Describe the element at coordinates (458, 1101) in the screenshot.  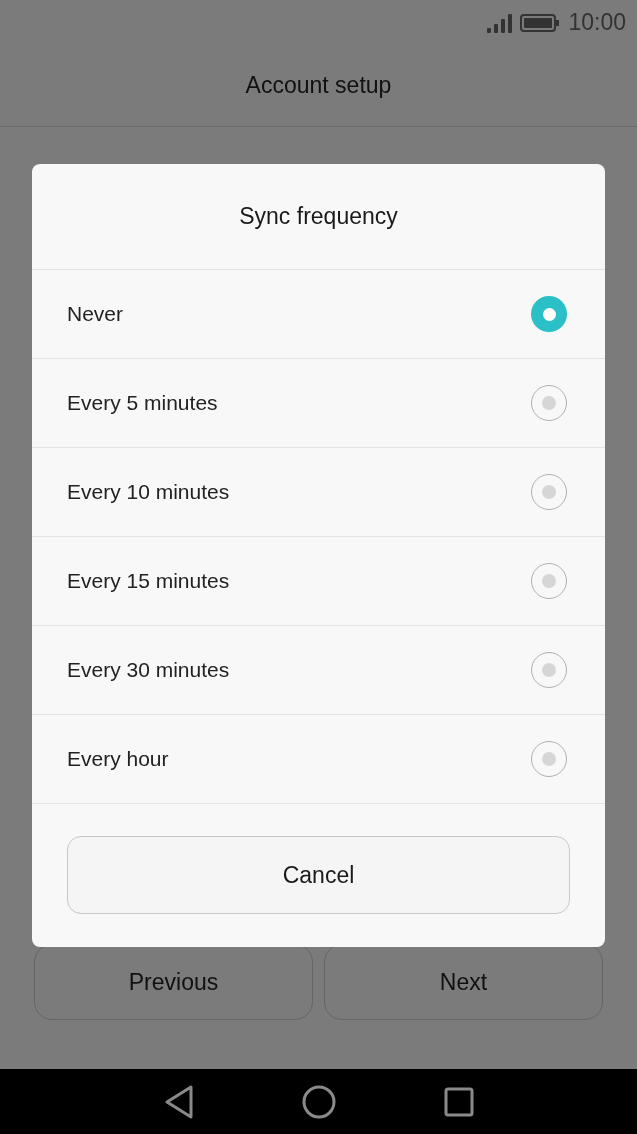
I see `recents-icon` at that location.